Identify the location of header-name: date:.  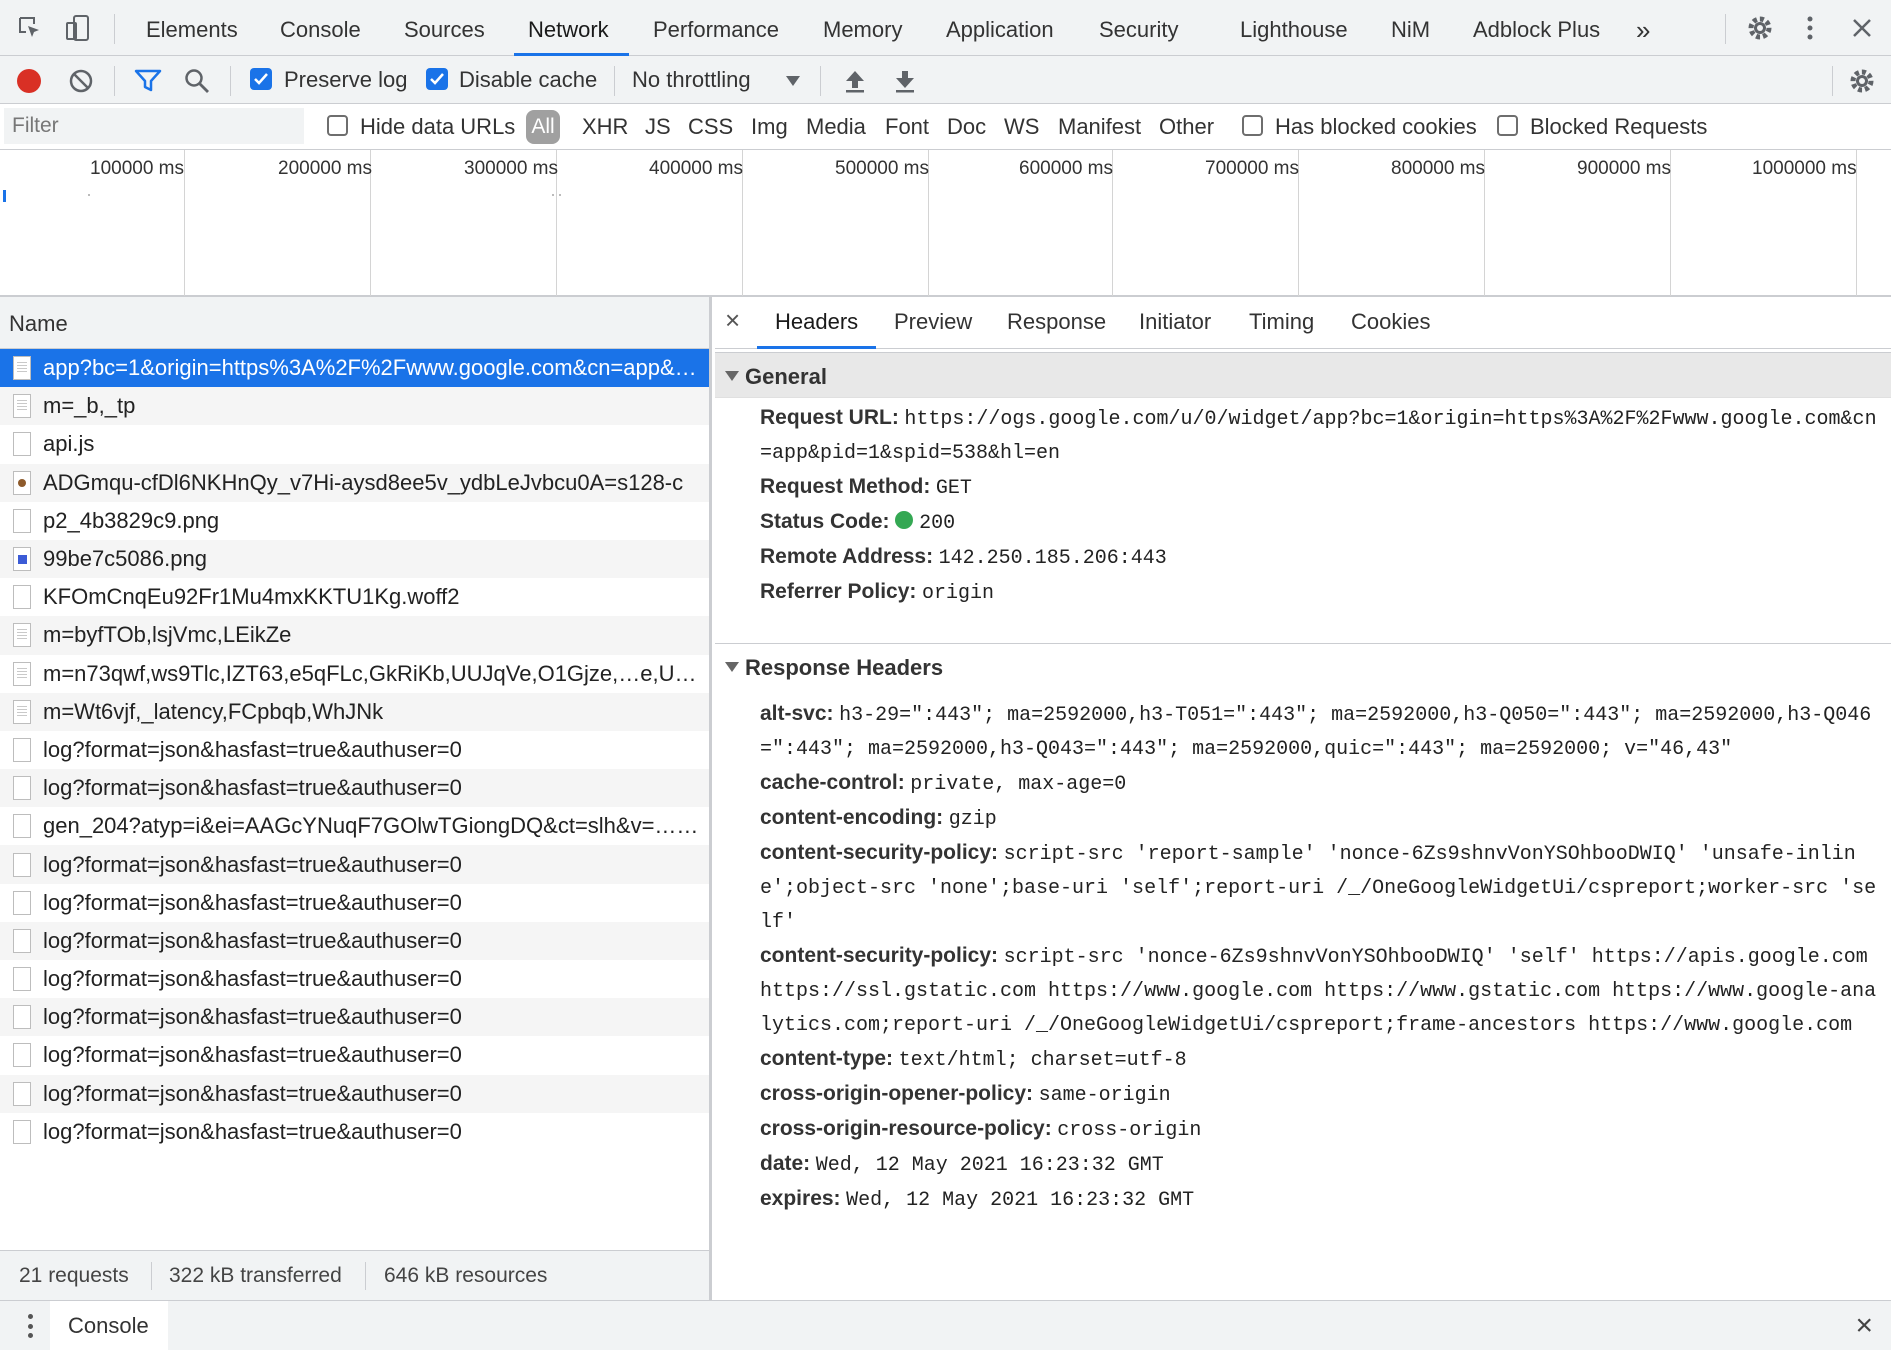
(785, 1163).